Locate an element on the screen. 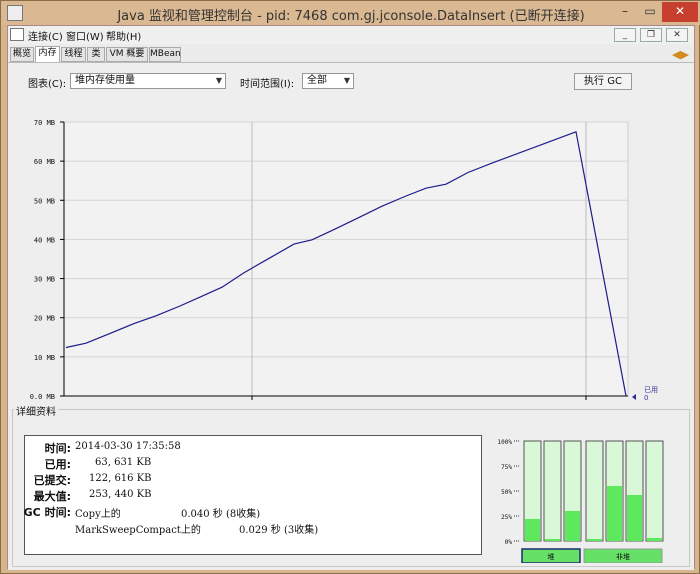 The width and height of the screenshot is (700, 574). chart-select-value: 堆内存使用量 is located at coordinates (105, 80).